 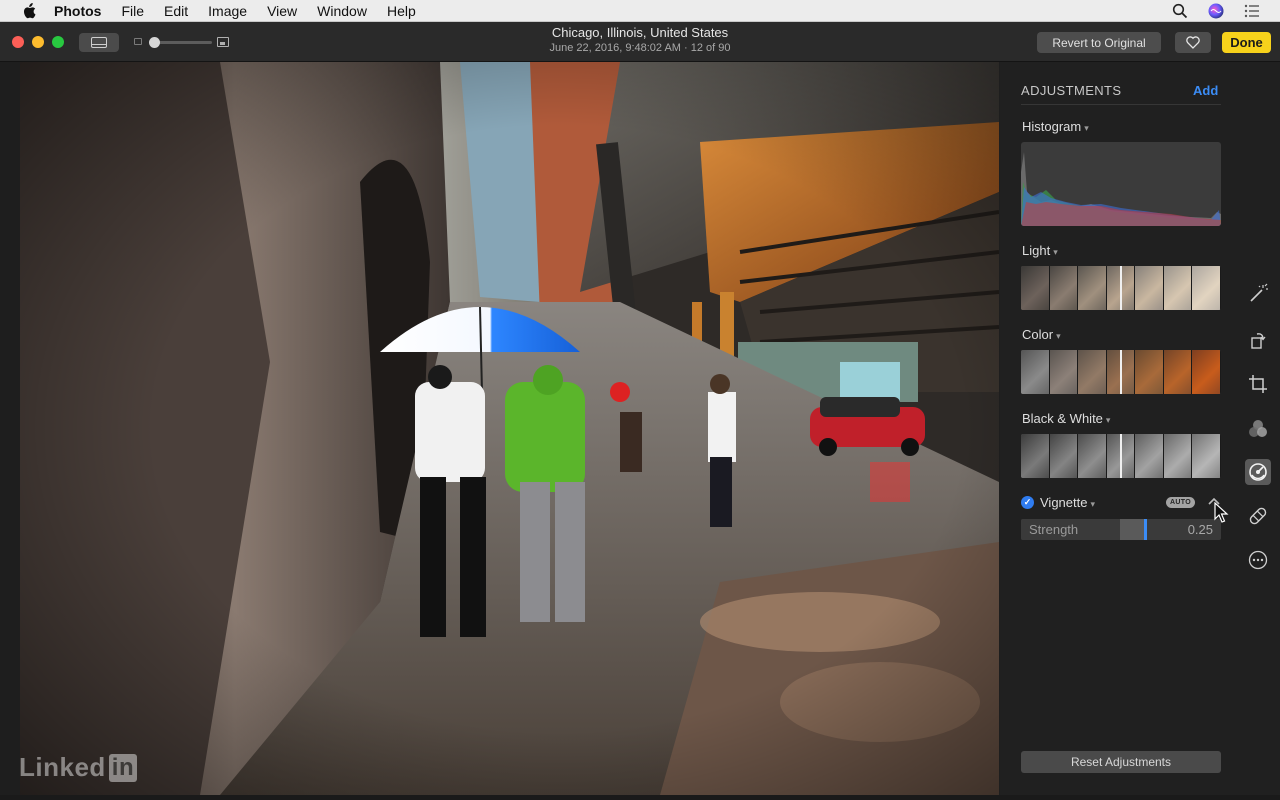 I want to click on color-section-toggle: Color ▾, so click(x=1041, y=334).